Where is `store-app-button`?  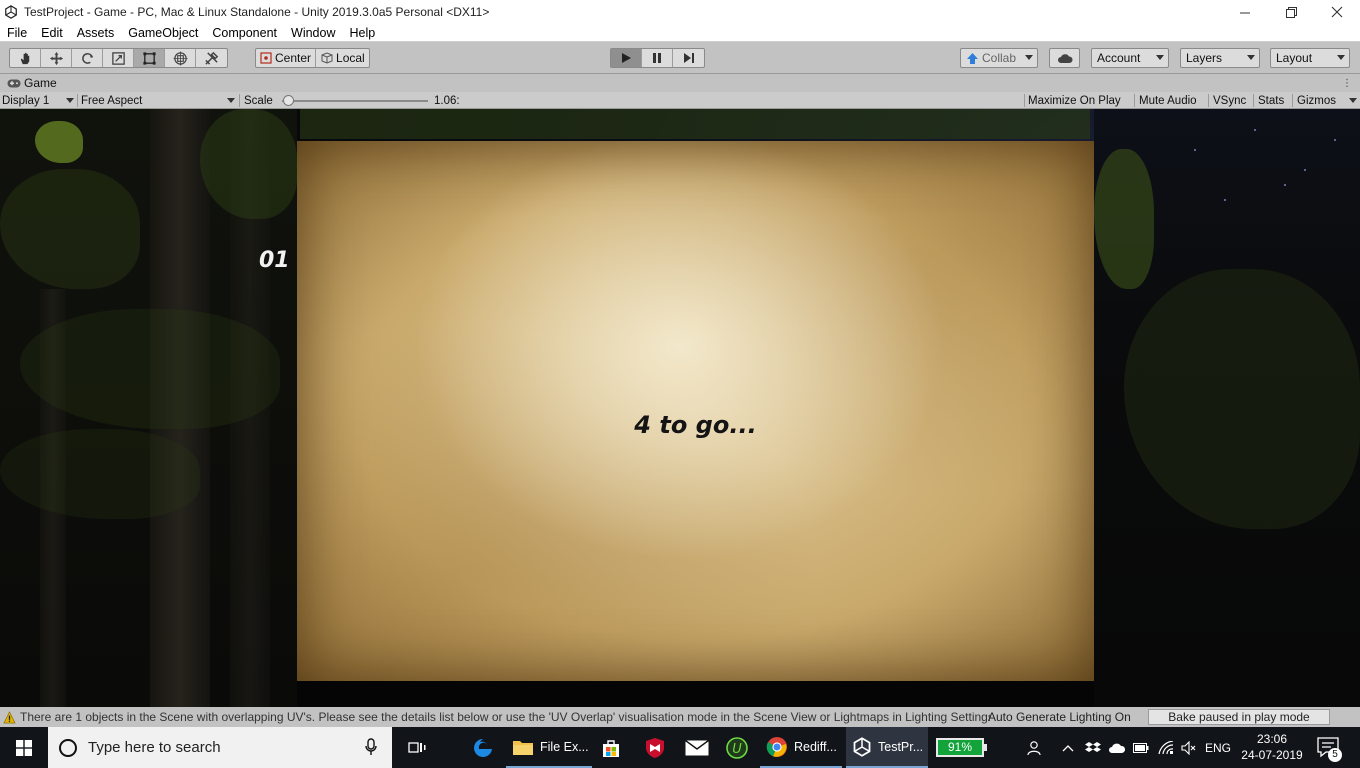
store-app-button is located at coordinates (611, 747).